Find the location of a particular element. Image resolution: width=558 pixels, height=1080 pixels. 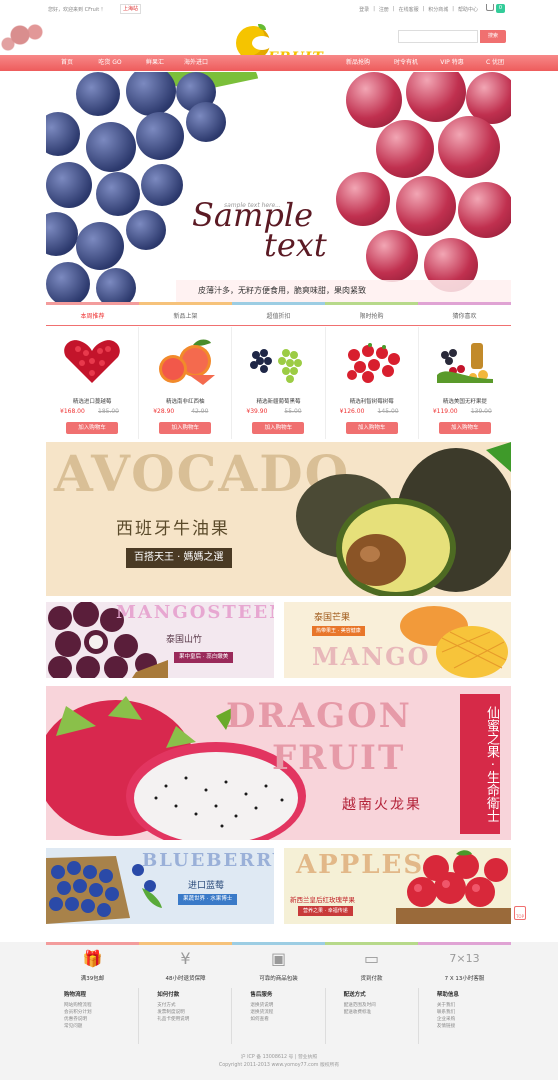

product-card: 精选利智树莓树莓 ¥126.00 145.00 加入购物车 is located at coordinates (372, 383).